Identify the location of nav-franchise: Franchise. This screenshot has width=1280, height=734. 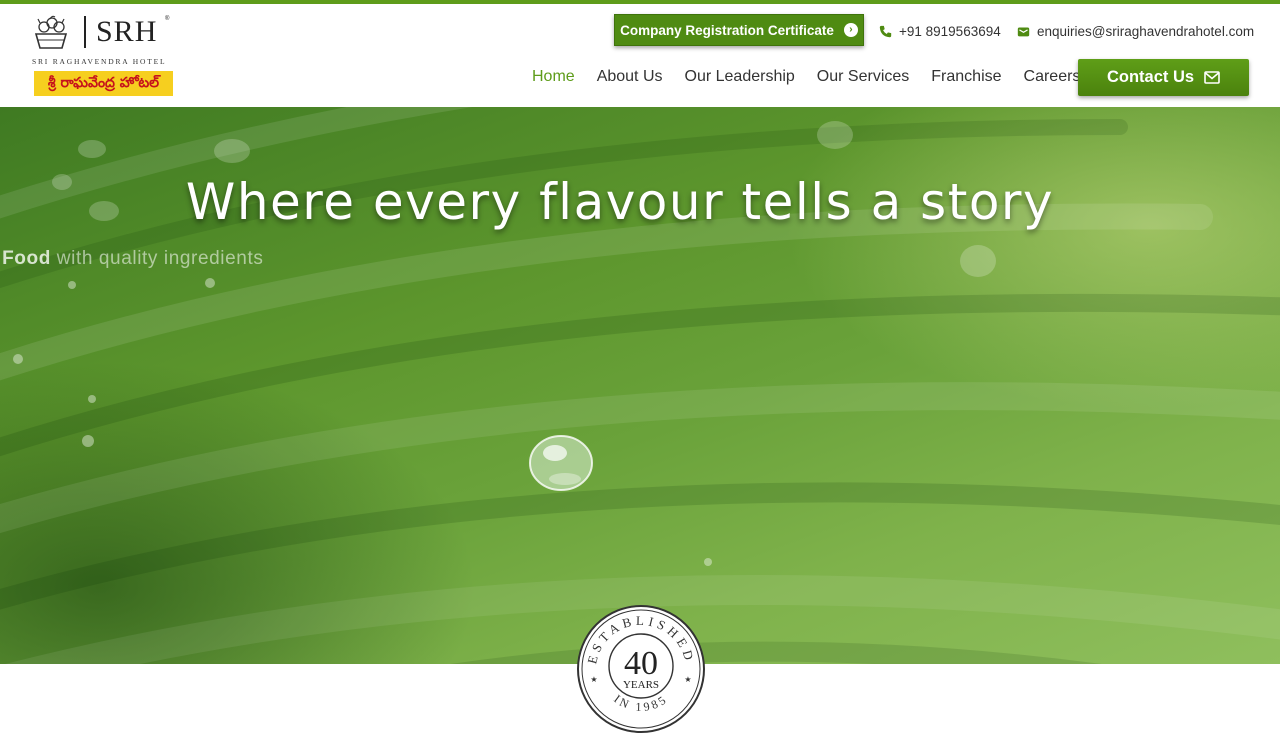
(966, 78).